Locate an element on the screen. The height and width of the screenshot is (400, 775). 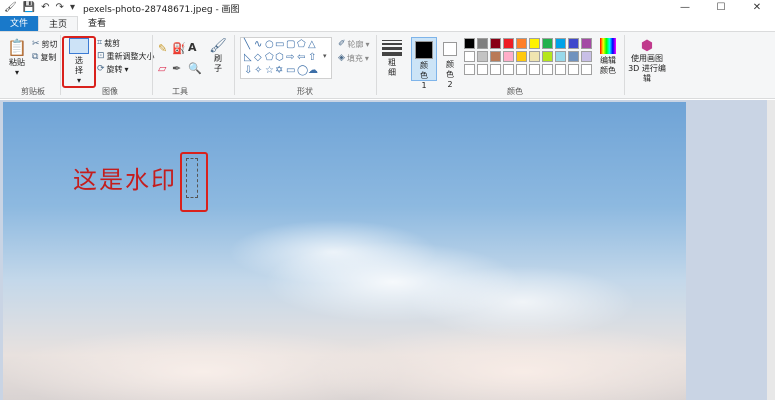
diamond-shape-icon: ◇ is located at coordinates (258, 57).